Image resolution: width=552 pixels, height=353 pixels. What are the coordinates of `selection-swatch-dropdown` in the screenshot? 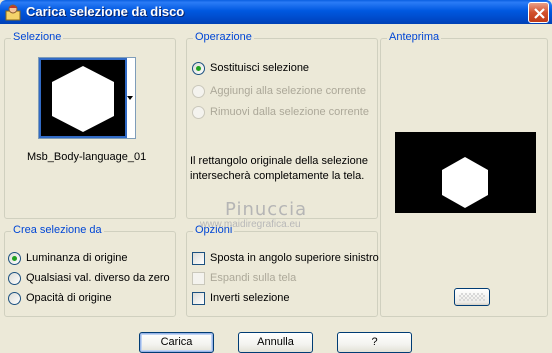 It's located at (87, 98).